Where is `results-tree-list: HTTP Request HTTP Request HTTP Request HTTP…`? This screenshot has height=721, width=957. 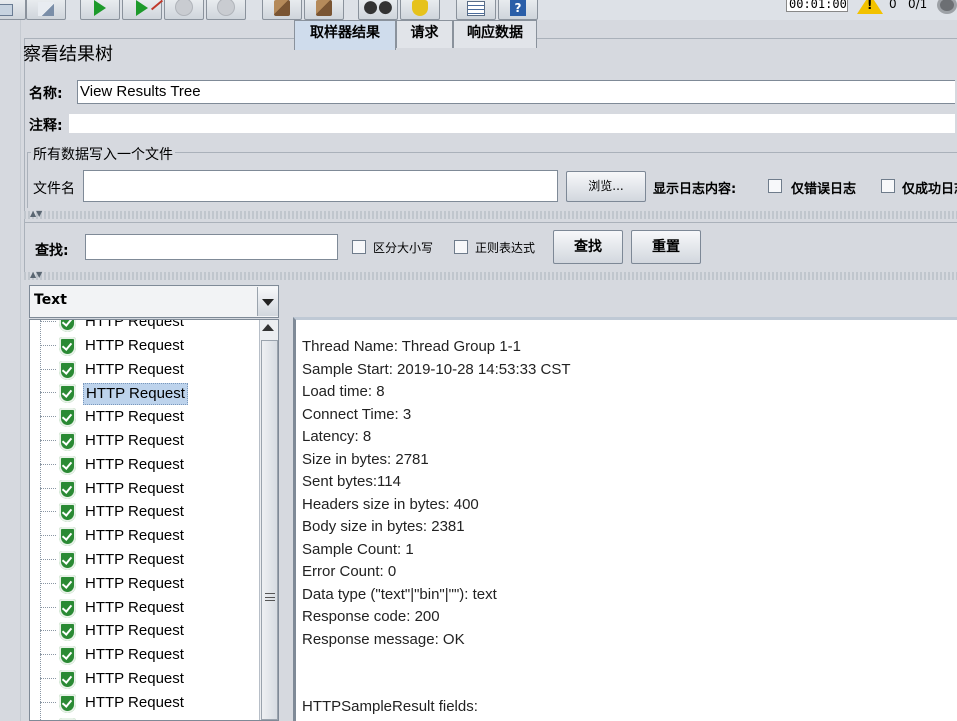 results-tree-list: HTTP Request HTTP Request HTTP Request HTTP… is located at coordinates (144, 520).